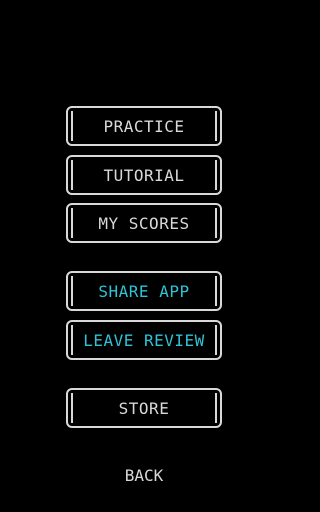 The width and height of the screenshot is (320, 512). I want to click on leave-review-button: LEAVE REVIEW, so click(144, 340).